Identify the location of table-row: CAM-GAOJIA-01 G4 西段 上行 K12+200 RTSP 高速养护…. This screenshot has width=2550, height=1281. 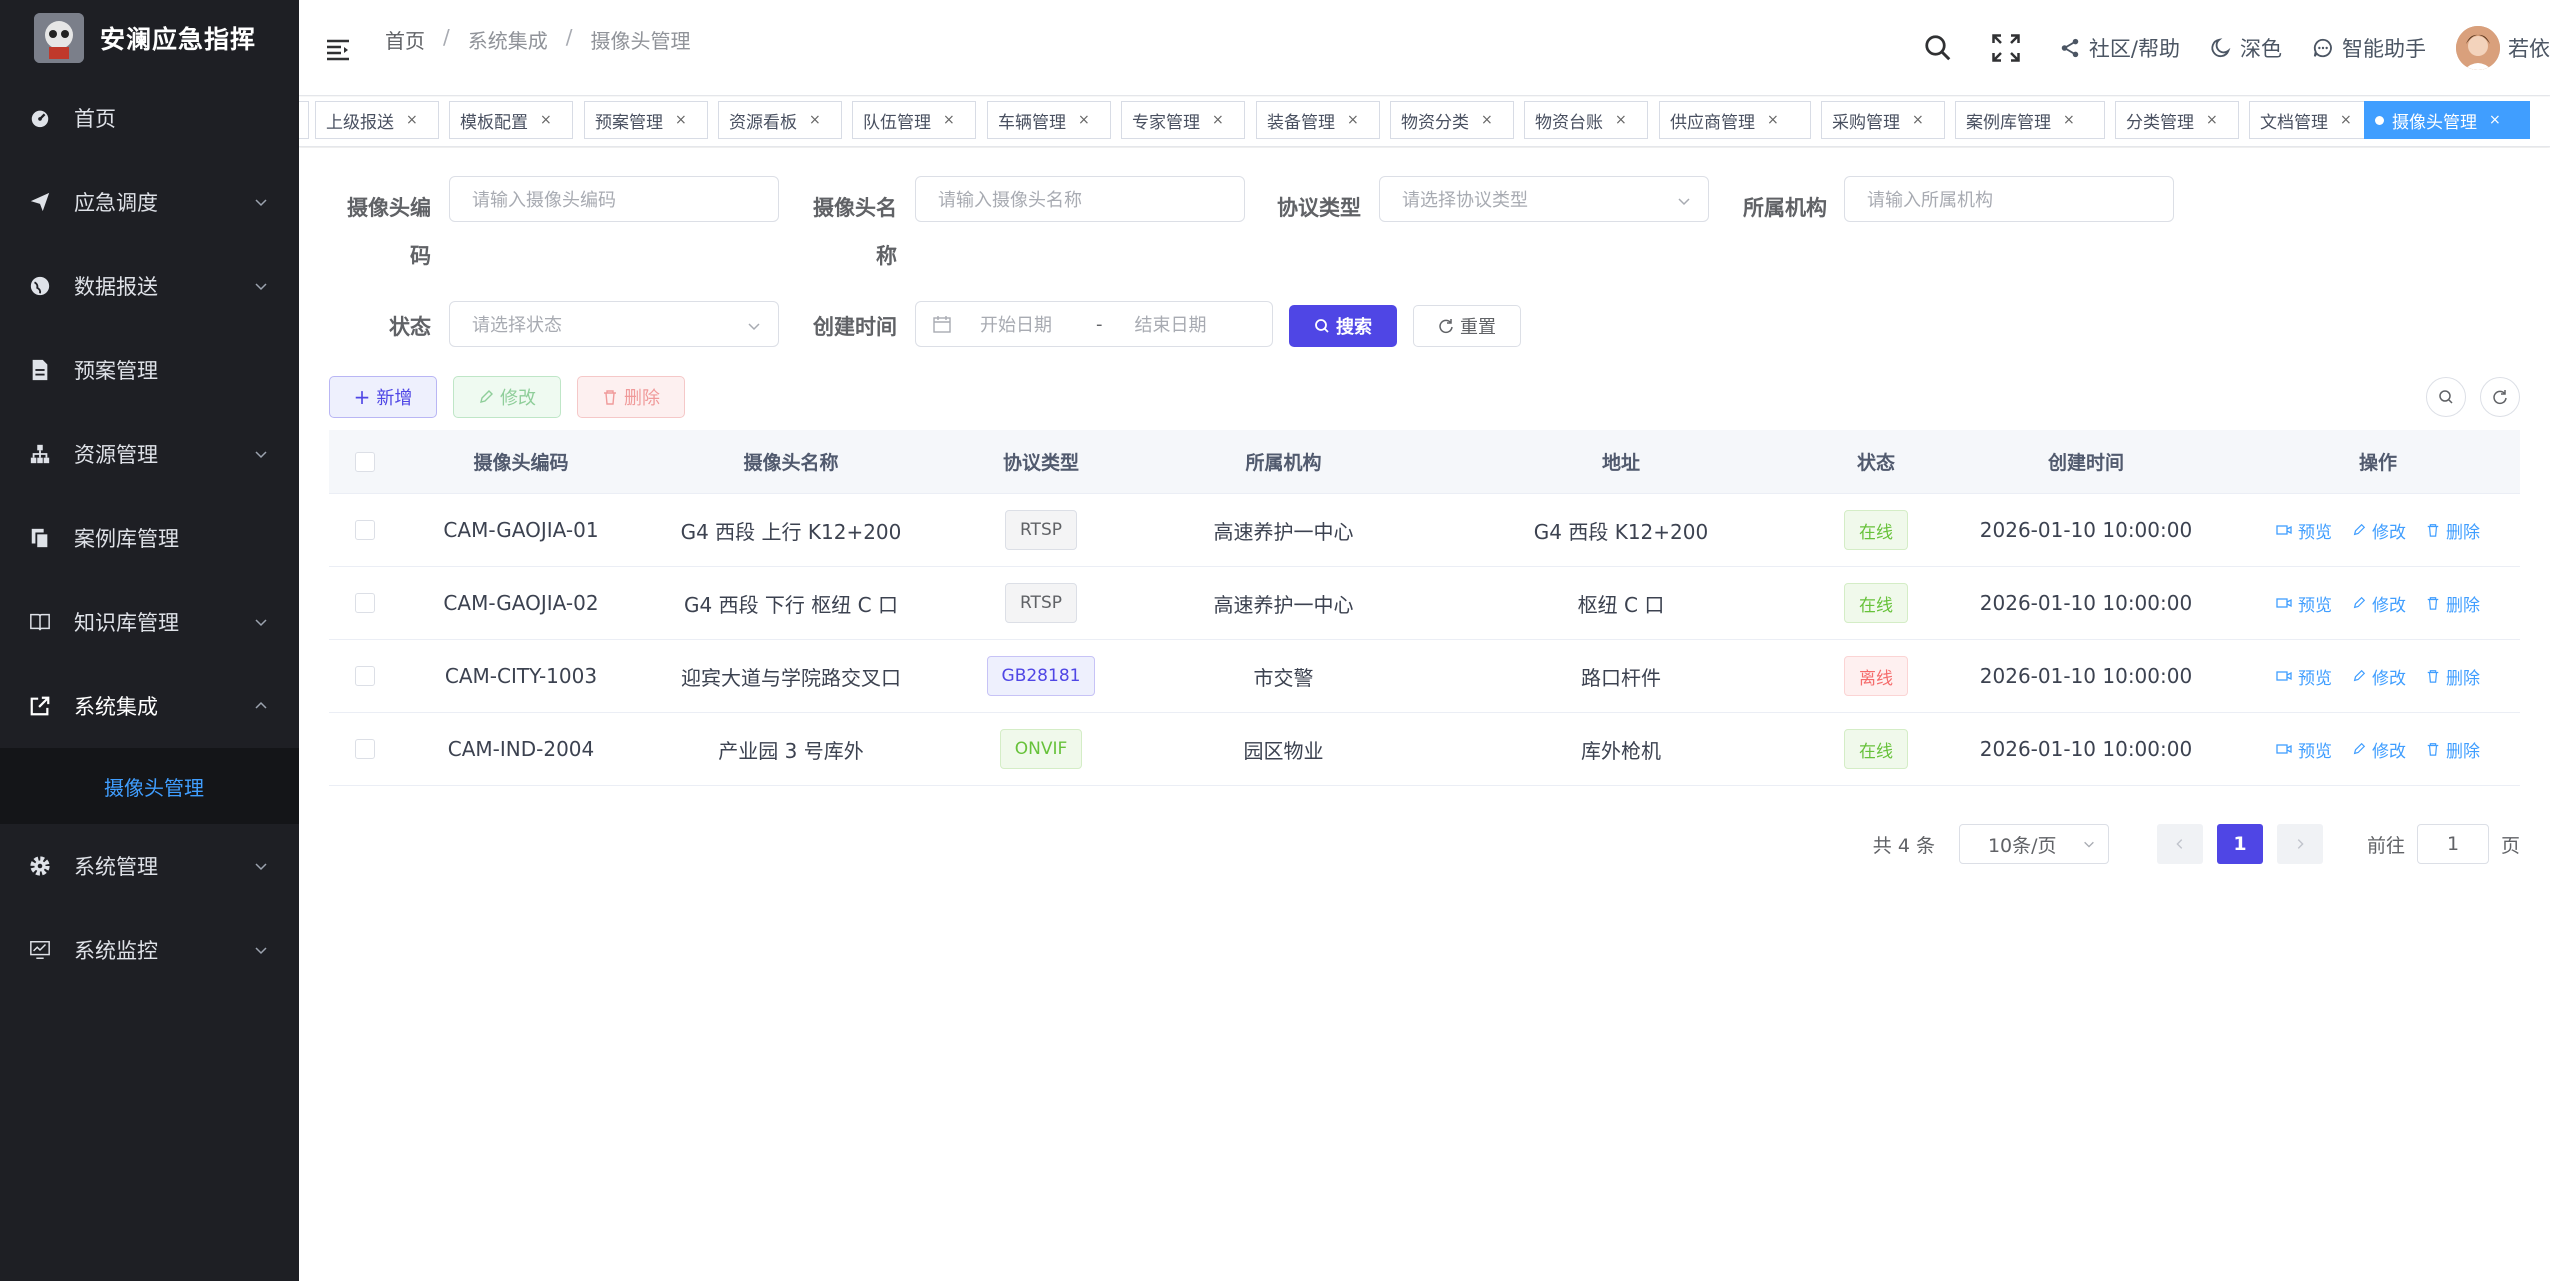
(1424, 530).